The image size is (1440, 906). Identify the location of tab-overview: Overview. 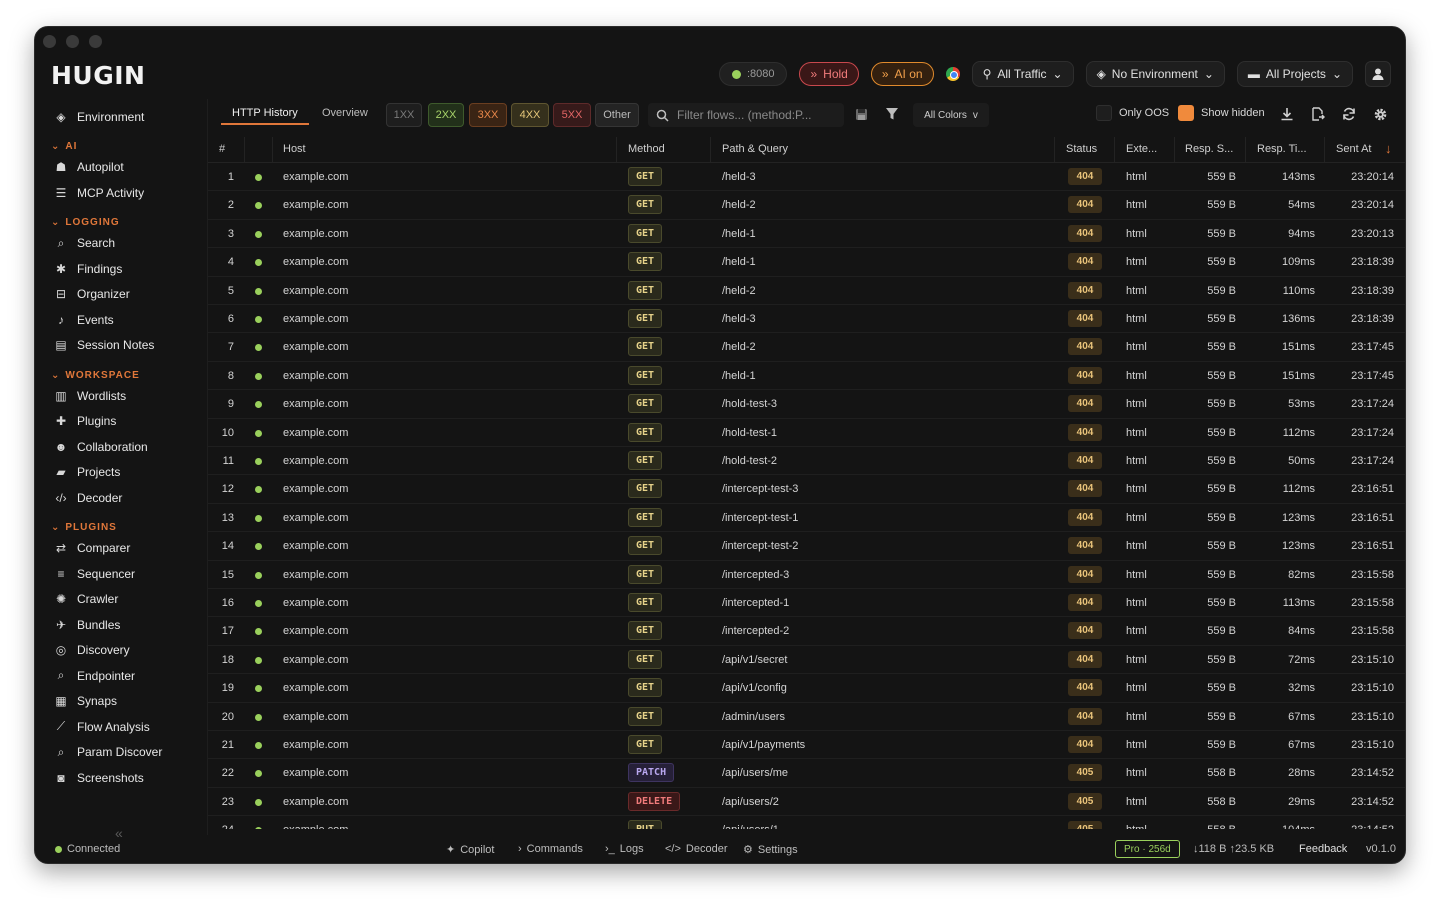
(345, 113).